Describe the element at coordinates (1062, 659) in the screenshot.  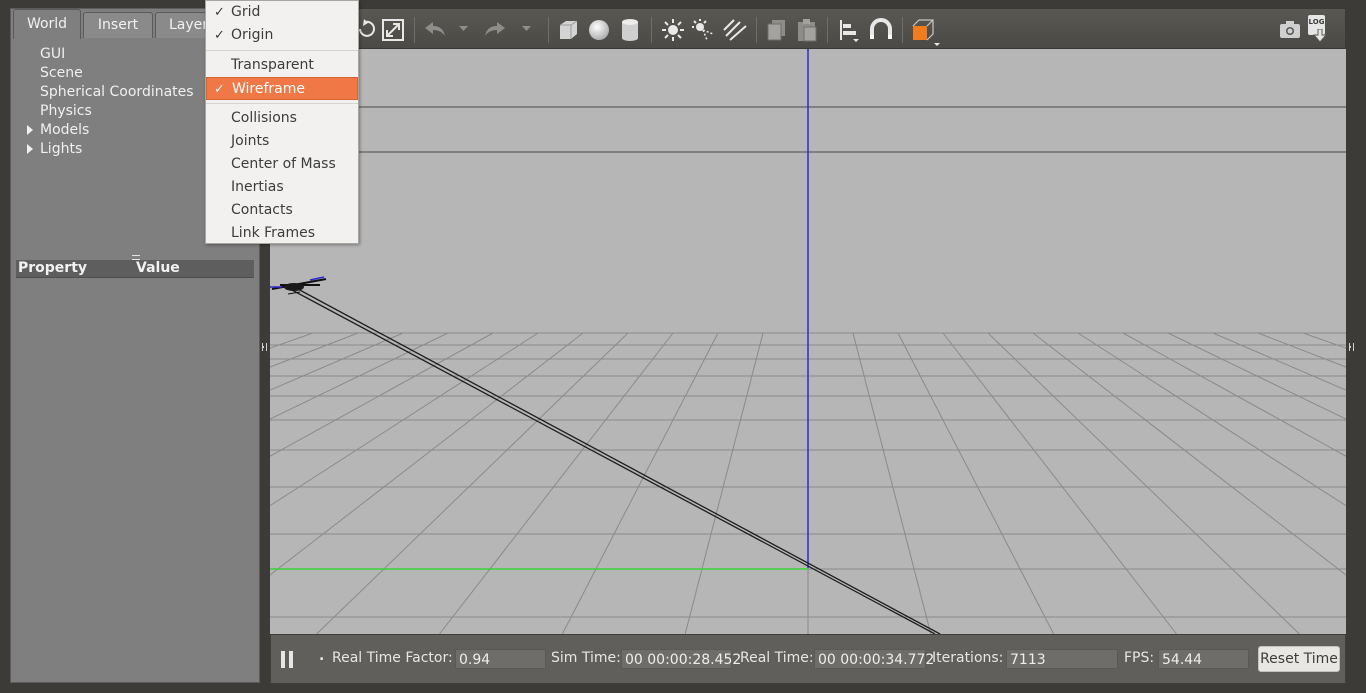
I see `iterations-field: 7113` at that location.